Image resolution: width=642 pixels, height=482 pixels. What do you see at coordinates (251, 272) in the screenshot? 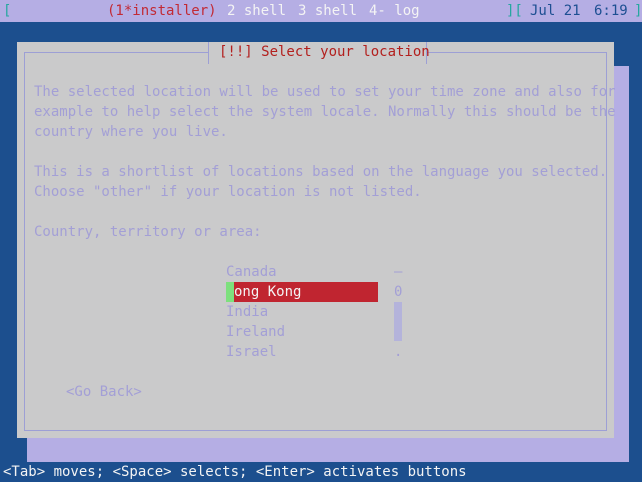
I see `list-item-canada: Canada` at bounding box center [251, 272].